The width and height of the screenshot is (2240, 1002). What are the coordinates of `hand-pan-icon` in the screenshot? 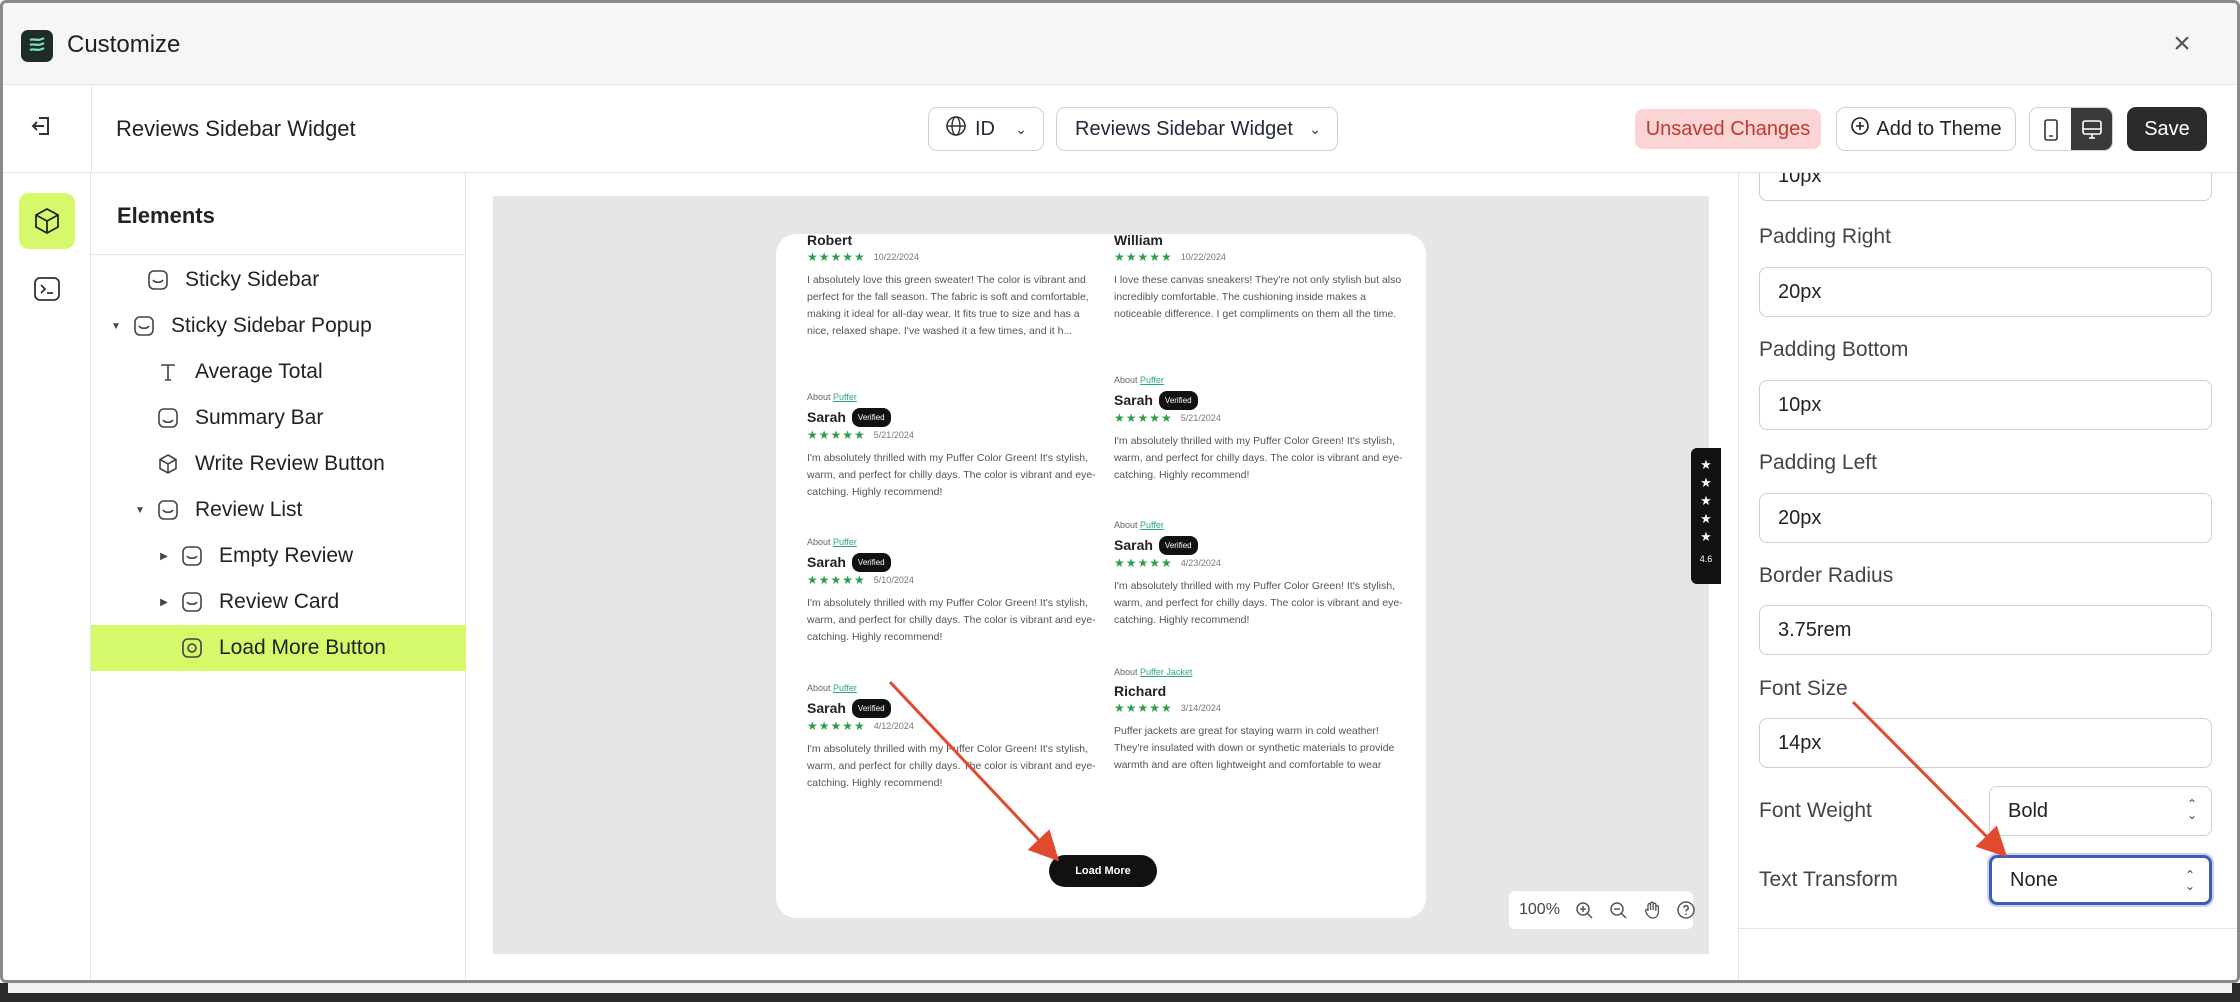 It's located at (1652, 910).